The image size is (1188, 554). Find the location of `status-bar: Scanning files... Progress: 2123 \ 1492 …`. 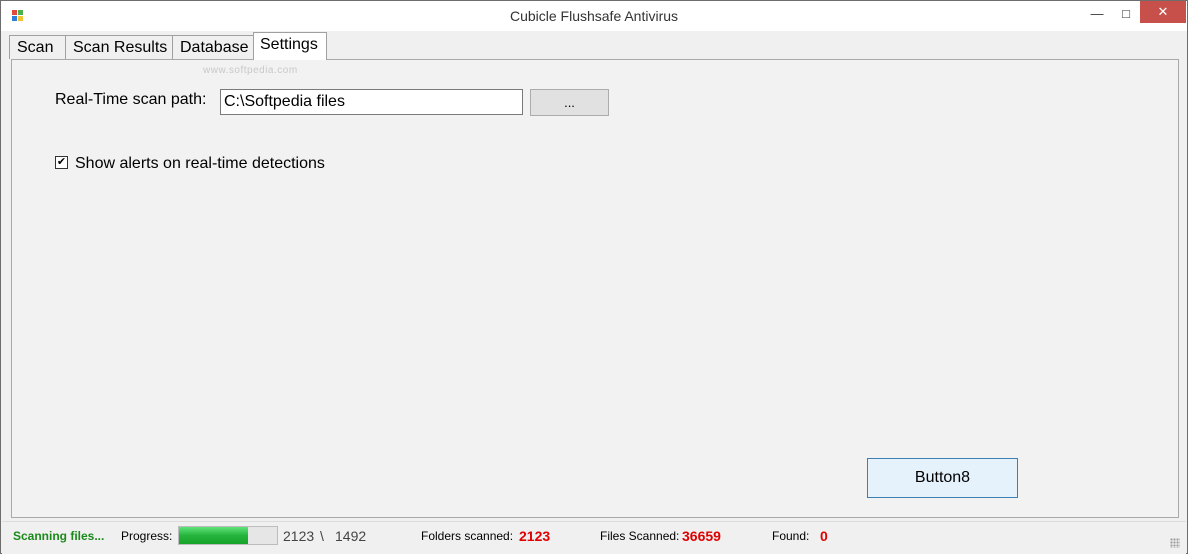

status-bar: Scanning files... Progress: 2123 \ 1492 … is located at coordinates (594, 537).